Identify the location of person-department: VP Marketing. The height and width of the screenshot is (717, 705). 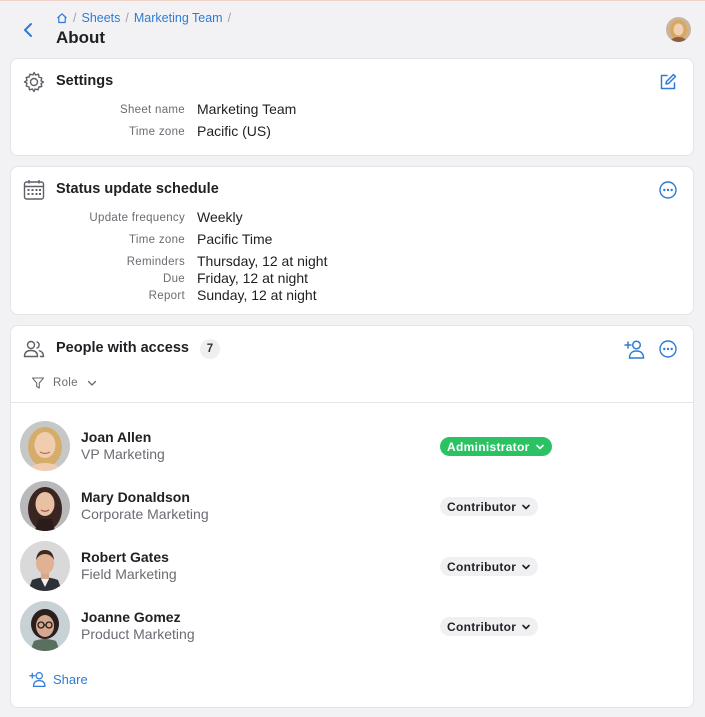
(123, 454).